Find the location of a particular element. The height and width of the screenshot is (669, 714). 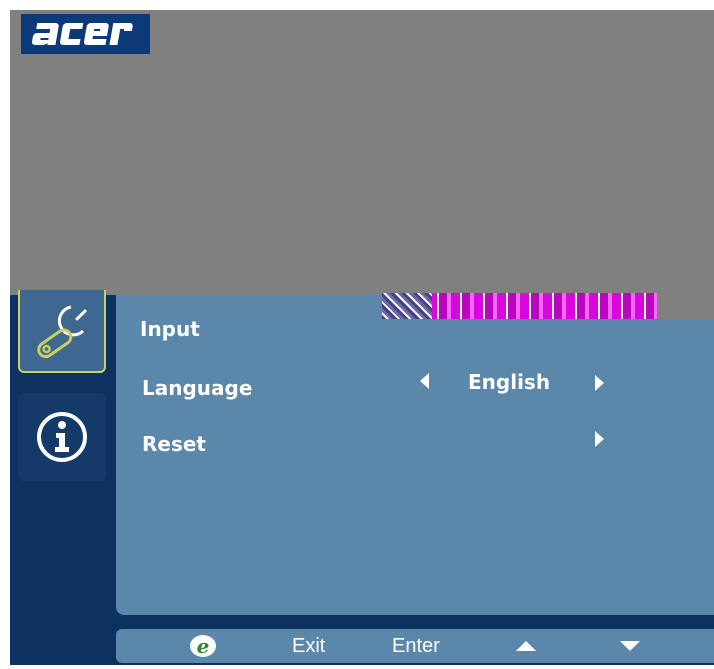

language-prev-arrow-icon is located at coordinates (424, 381).